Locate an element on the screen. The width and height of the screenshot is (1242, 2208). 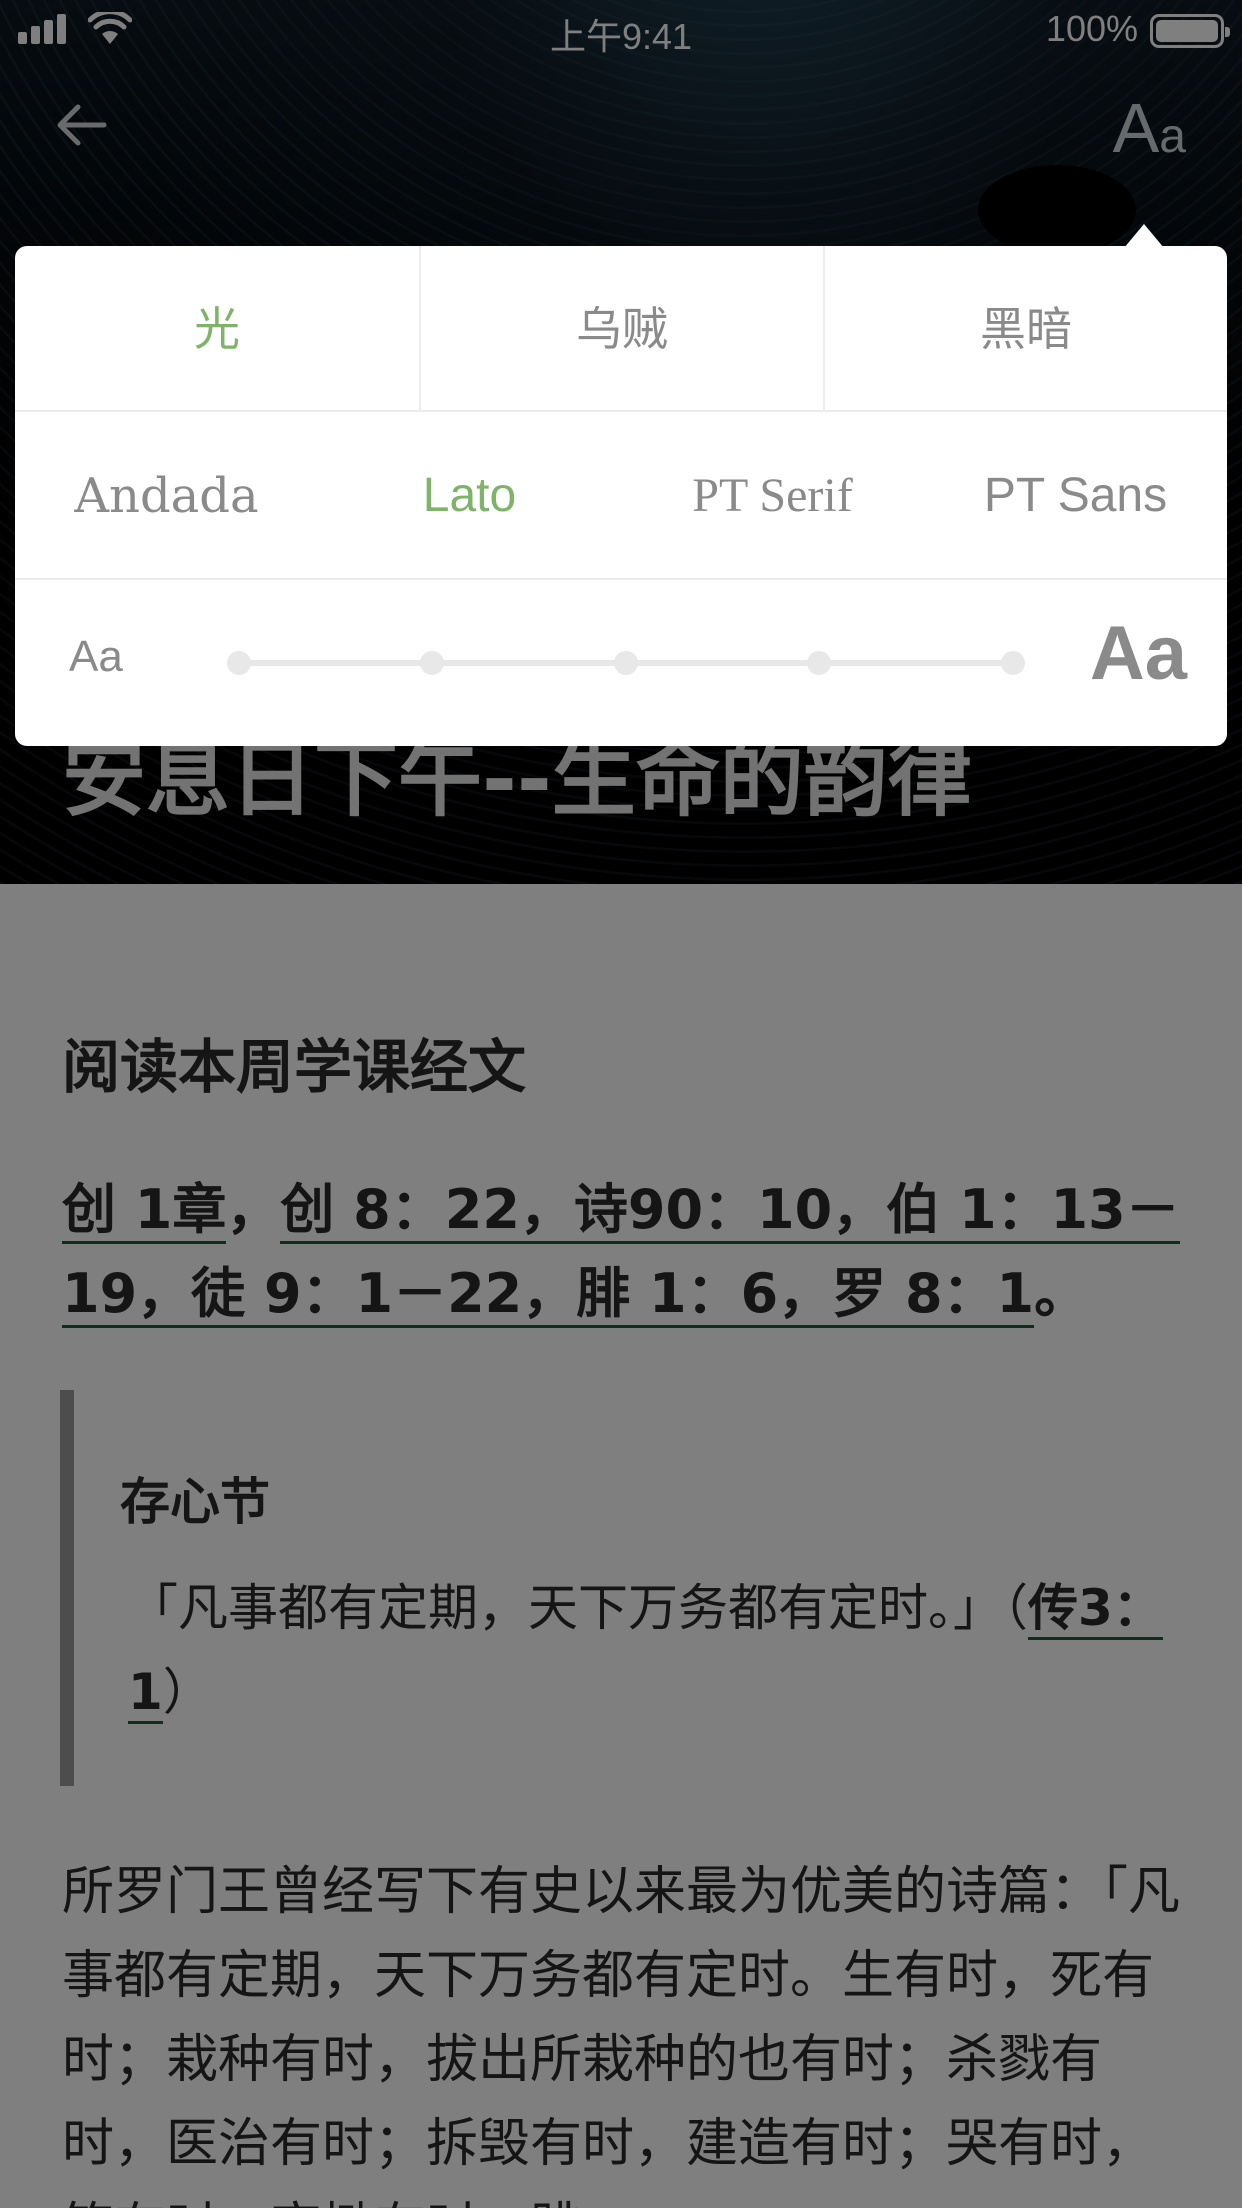
popover-arrow is located at coordinates (1144, 236).